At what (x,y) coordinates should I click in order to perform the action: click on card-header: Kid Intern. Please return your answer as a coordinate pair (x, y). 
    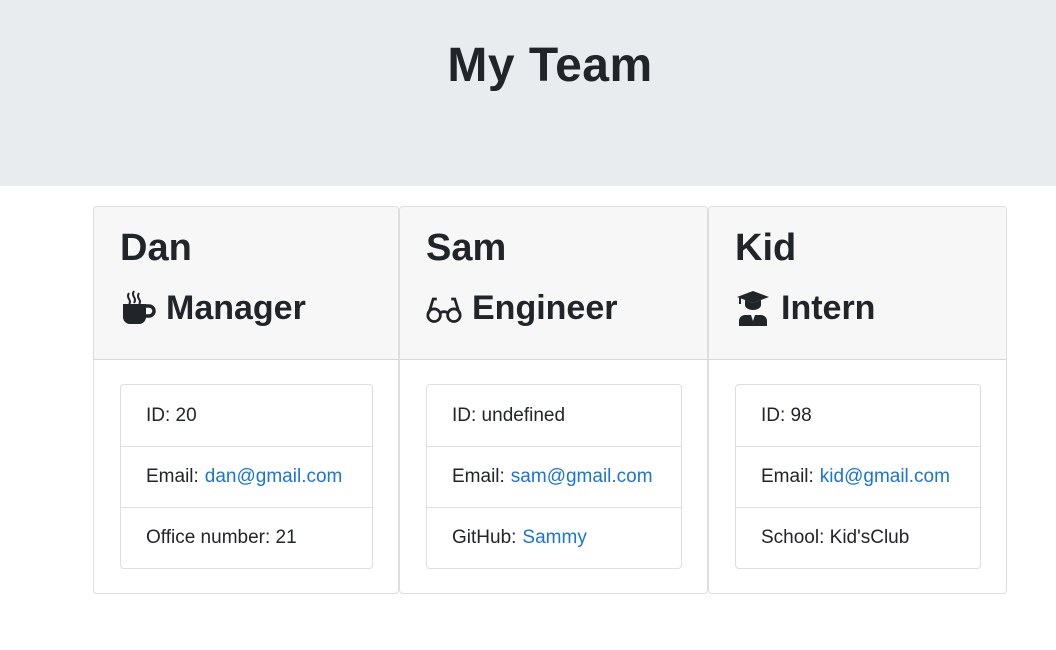
    Looking at the image, I should click on (857, 283).